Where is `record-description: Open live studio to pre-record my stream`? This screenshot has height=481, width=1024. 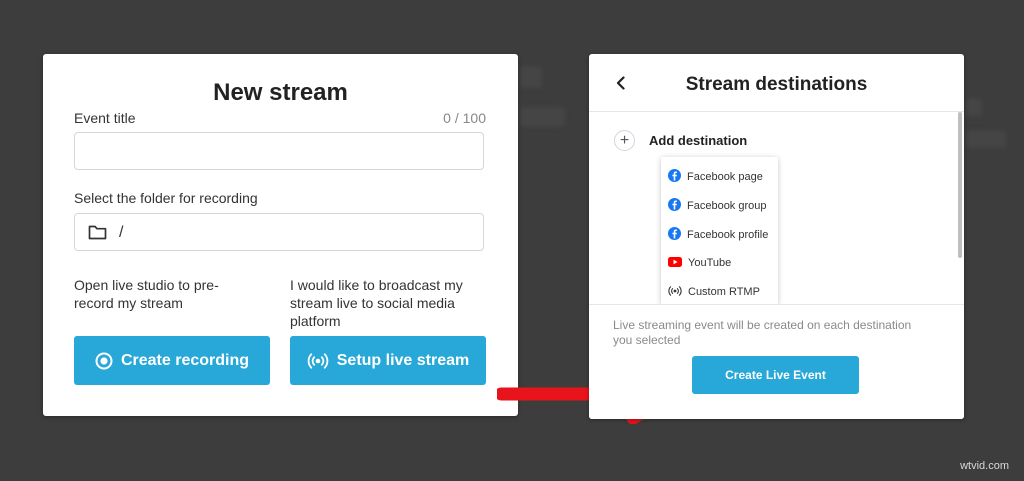 record-description: Open live studio to pre-record my stream is located at coordinates (146, 294).